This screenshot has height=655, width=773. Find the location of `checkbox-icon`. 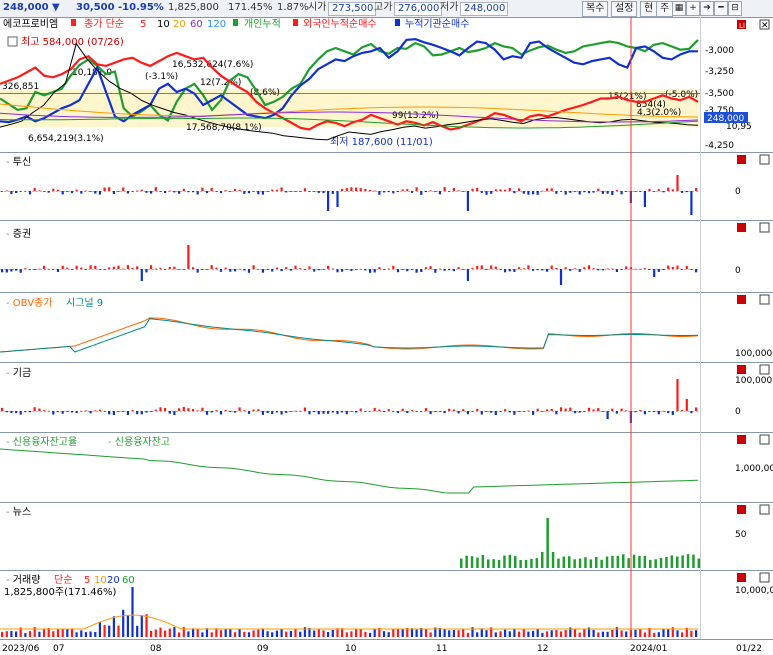

checkbox-icon is located at coordinates (12, 41).